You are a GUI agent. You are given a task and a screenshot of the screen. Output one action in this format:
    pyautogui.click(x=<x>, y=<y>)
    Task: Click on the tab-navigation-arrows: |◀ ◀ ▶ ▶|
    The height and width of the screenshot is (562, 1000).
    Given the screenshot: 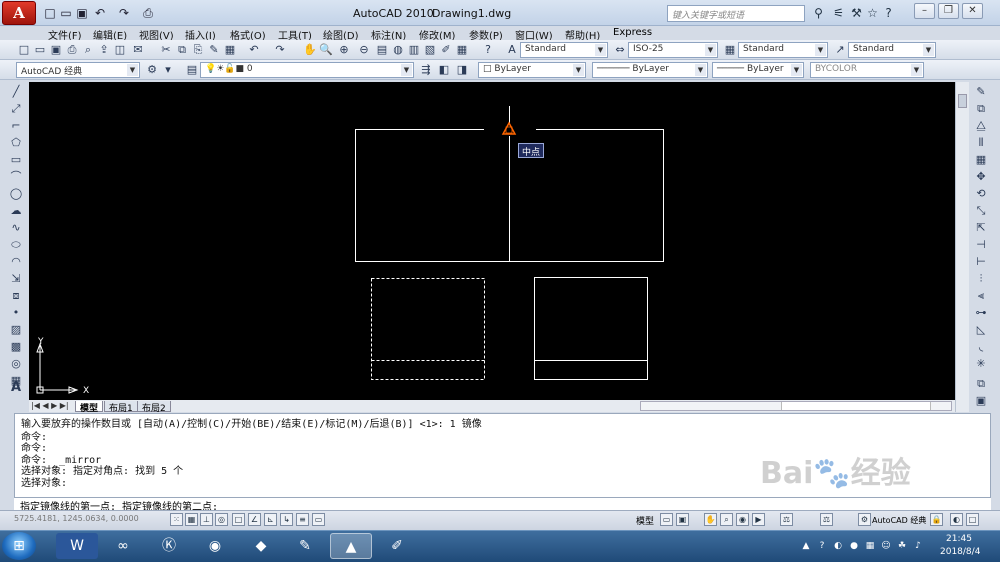 What is the action you would take?
    pyautogui.click(x=50, y=405)
    